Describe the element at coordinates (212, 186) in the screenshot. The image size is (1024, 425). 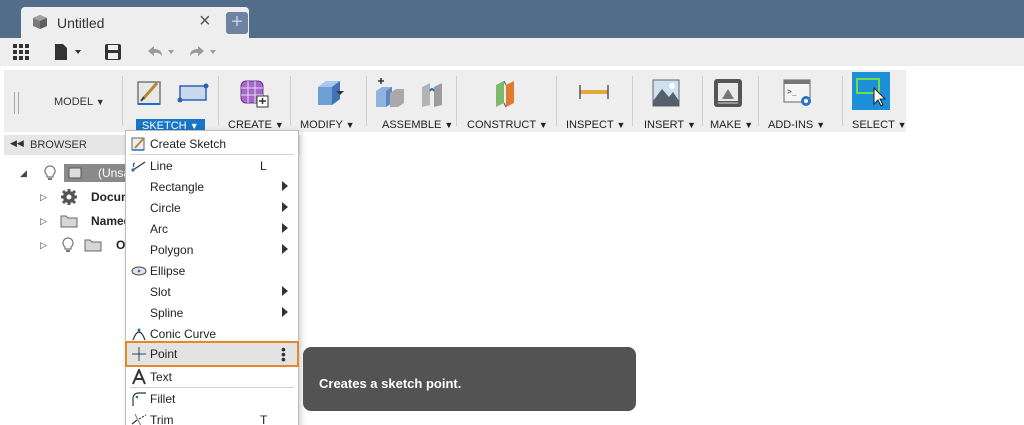
I see `menu-item-rectangle: Rectangle` at that location.